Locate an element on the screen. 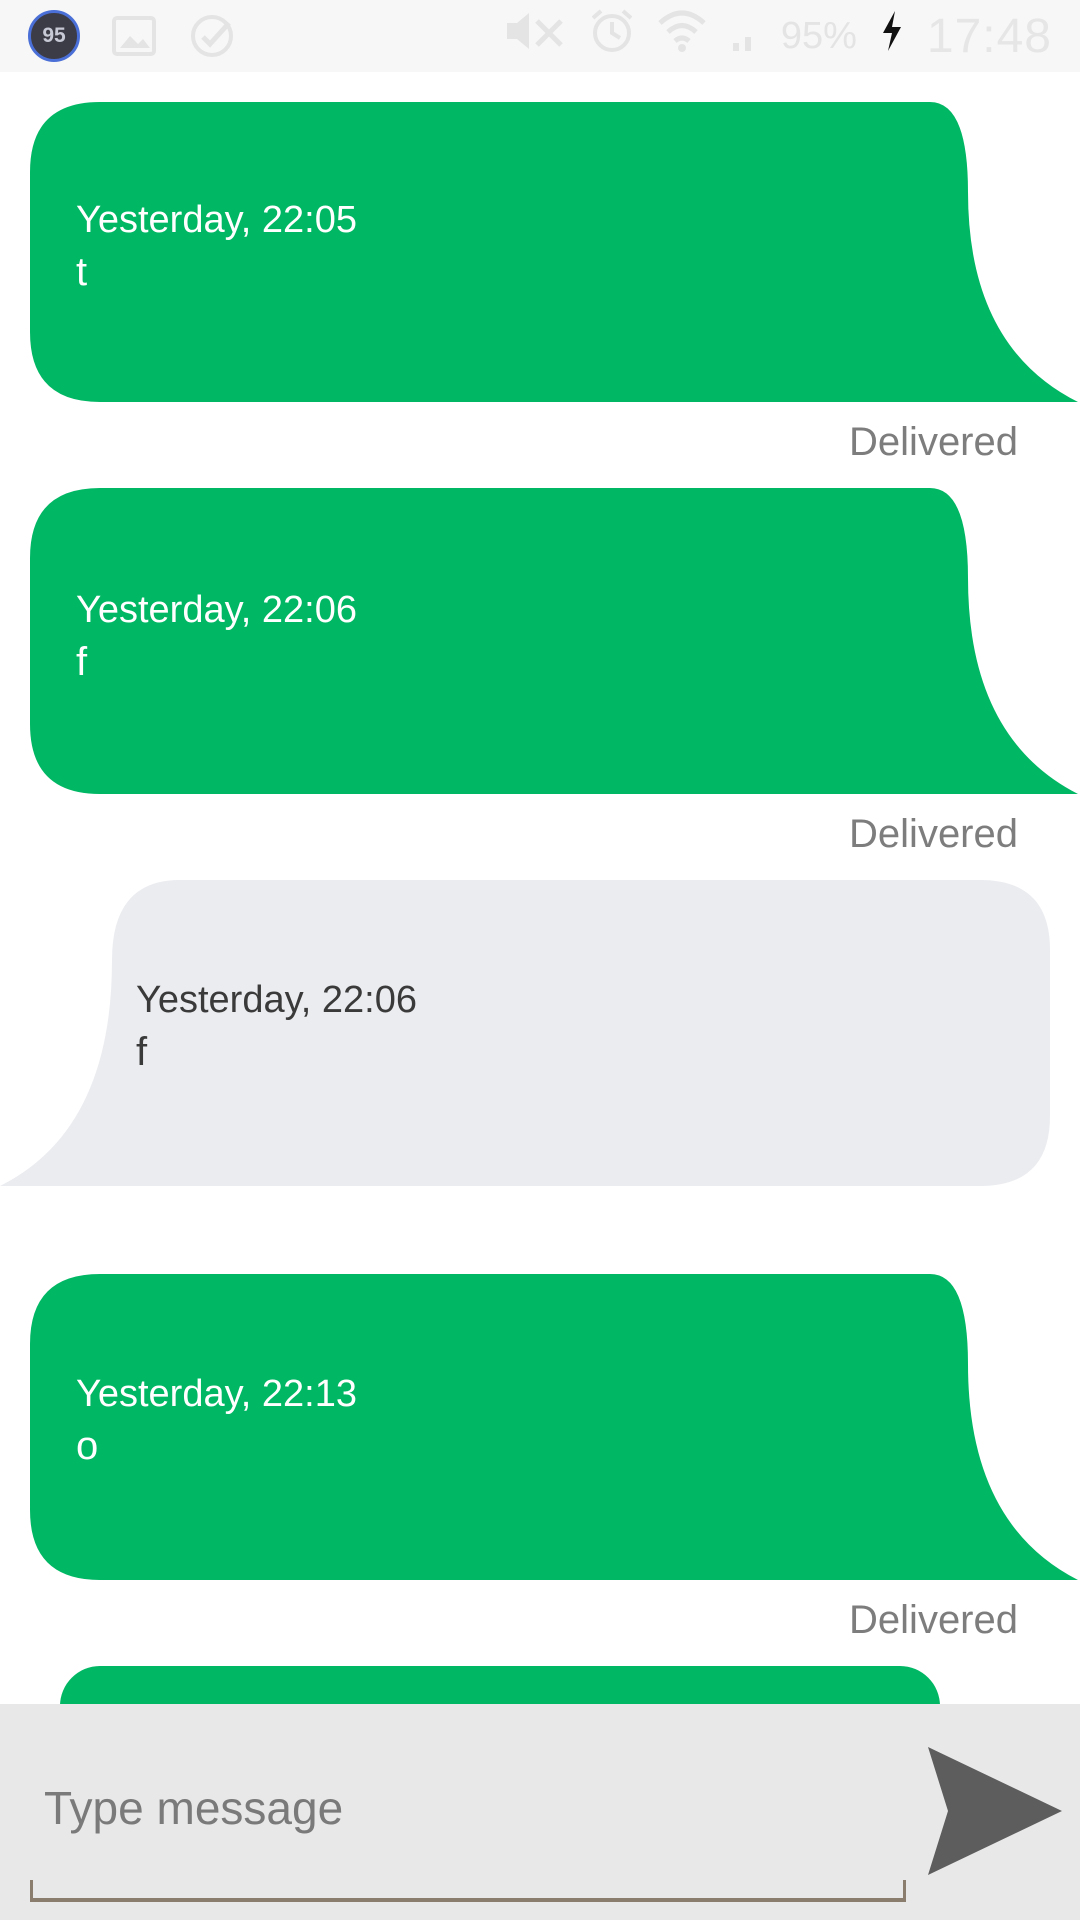  gallery-icon is located at coordinates (134, 36).